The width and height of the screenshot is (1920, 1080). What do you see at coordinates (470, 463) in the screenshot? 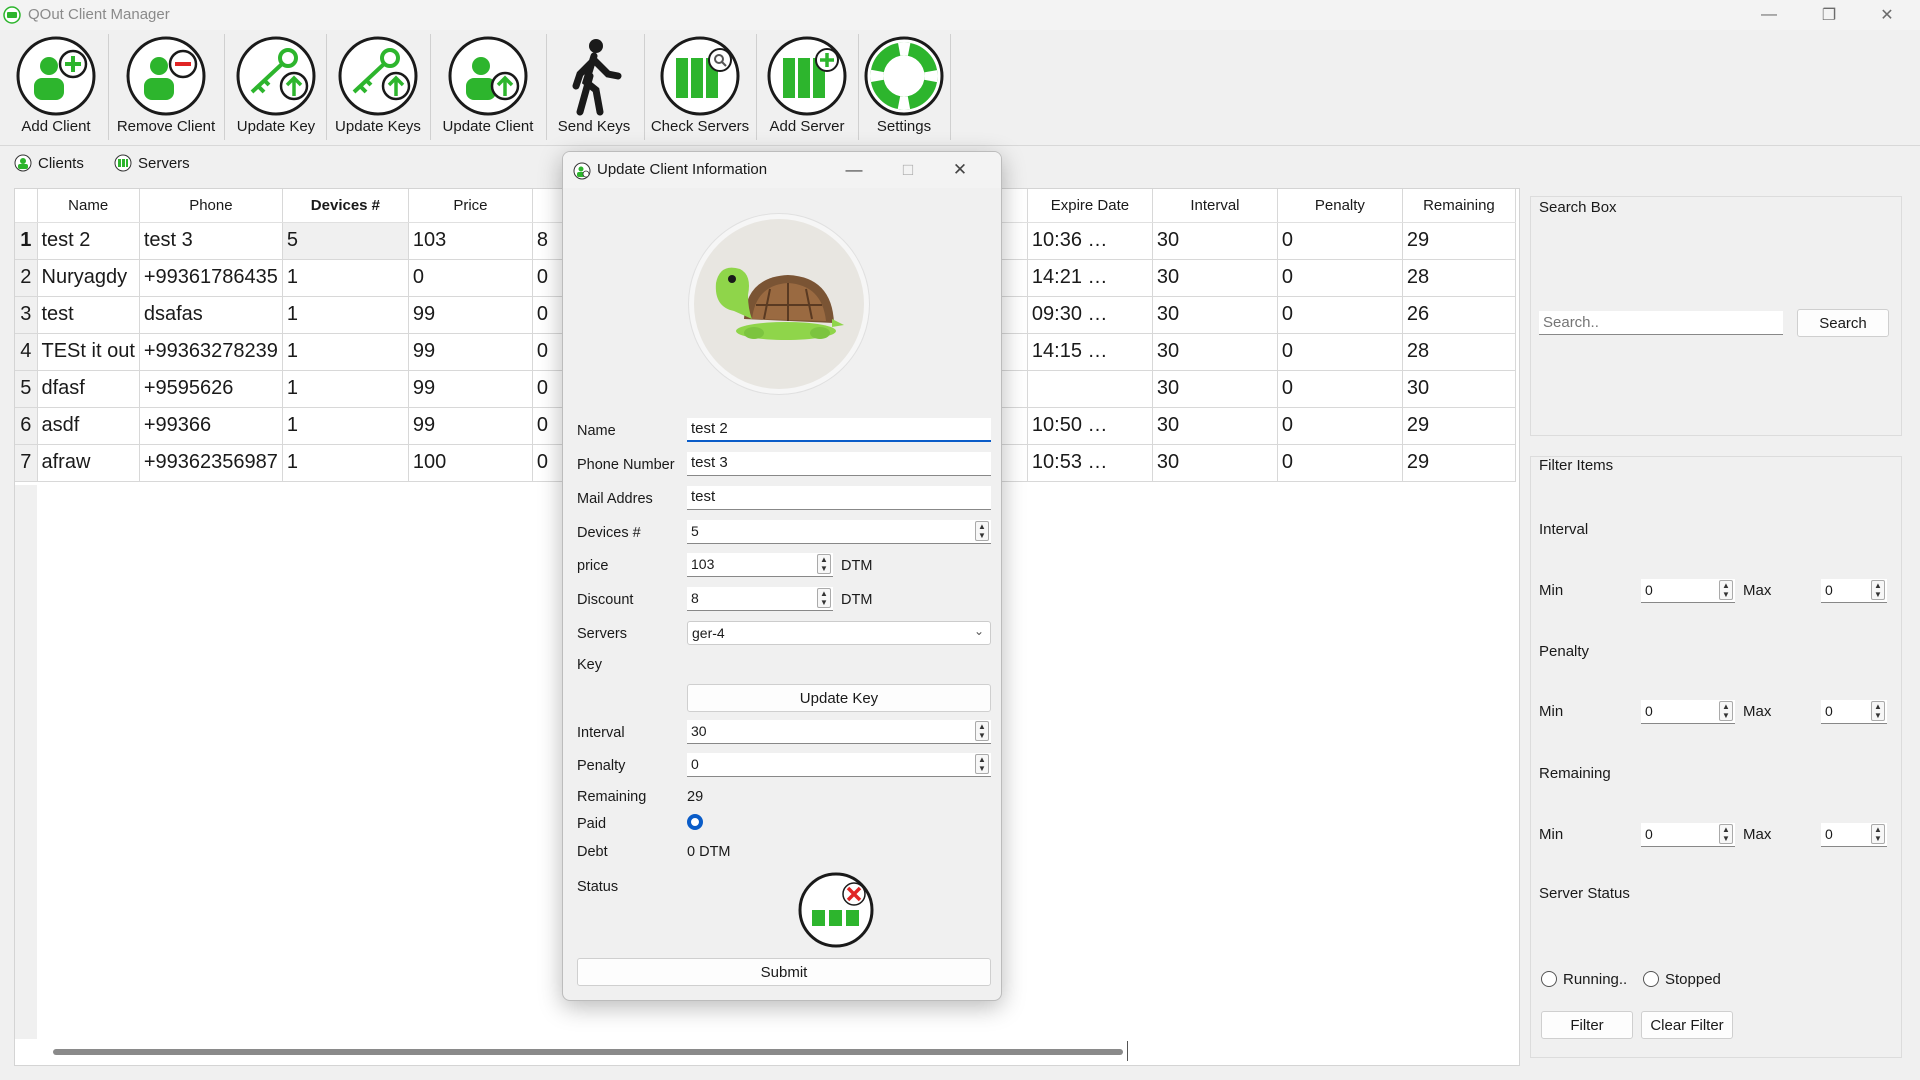
I see `cell-price: 100` at bounding box center [470, 463].